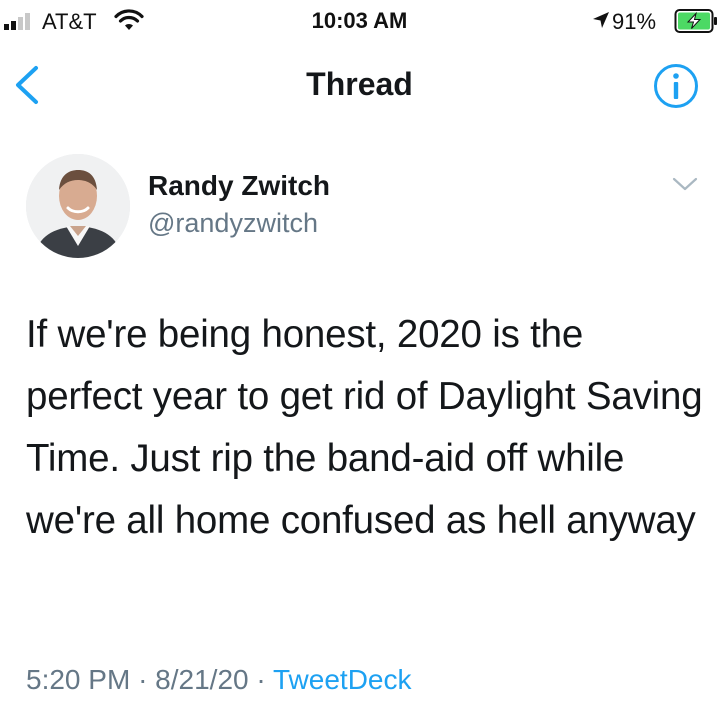 Image resolution: width=719 pixels, height=718 pixels. What do you see at coordinates (78, 679) in the screenshot?
I see `tweet-time: 5:20 PM` at bounding box center [78, 679].